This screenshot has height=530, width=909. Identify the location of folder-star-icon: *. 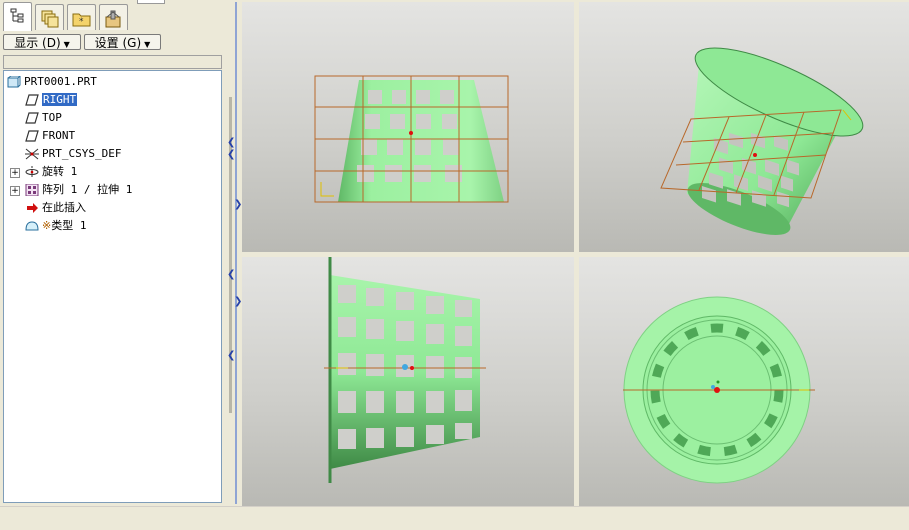
(81, 20).